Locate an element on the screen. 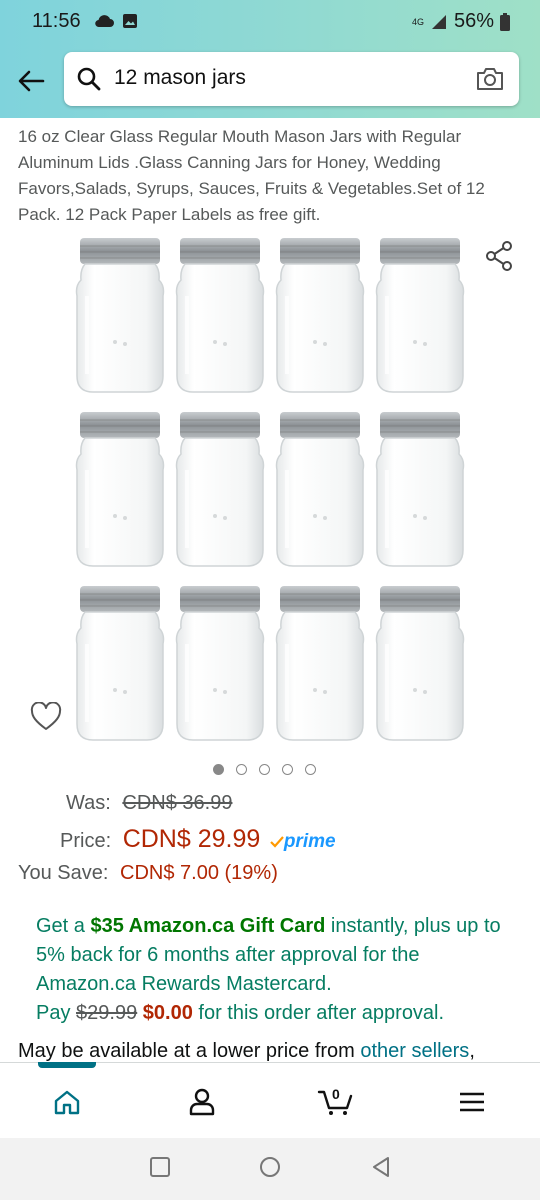 The width and height of the screenshot is (540, 1200). search-bar: 12 mason jars is located at coordinates (291, 79).